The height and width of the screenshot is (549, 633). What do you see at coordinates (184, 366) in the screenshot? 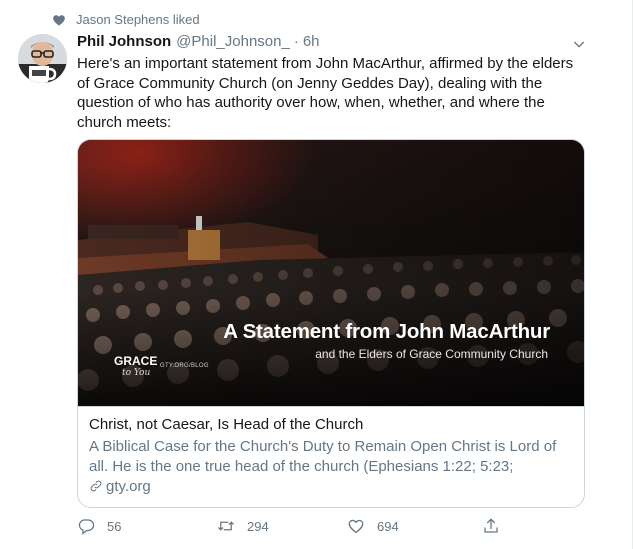
I see `gty-logo-url: GTY.ORG/BLOG` at bounding box center [184, 366].